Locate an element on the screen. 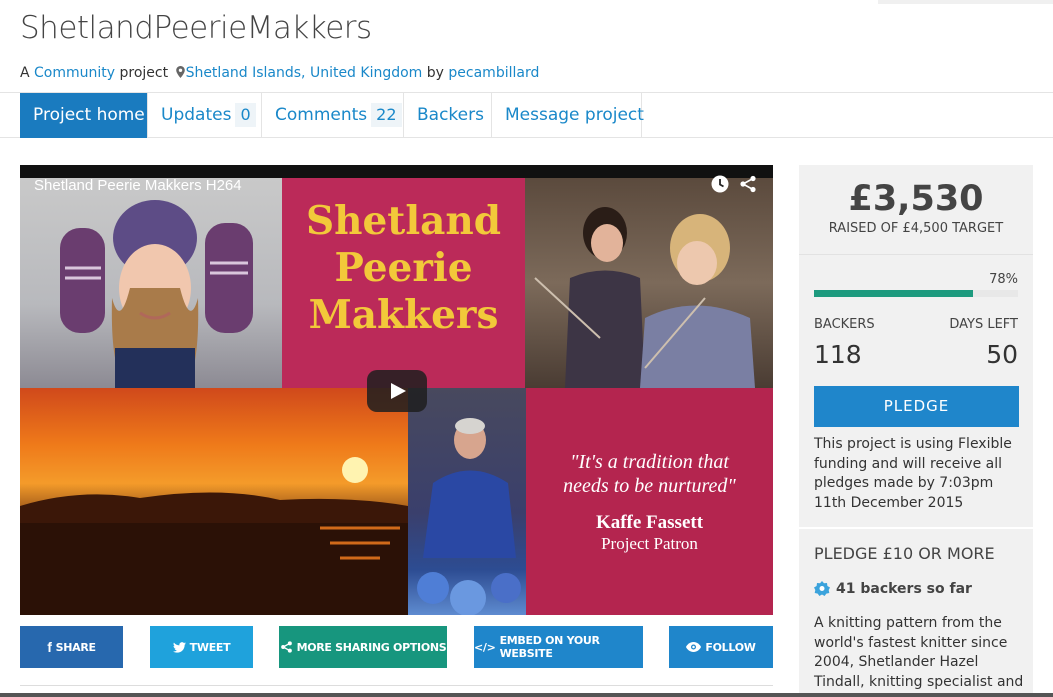  share-button-label: SHARE is located at coordinates (75, 647).